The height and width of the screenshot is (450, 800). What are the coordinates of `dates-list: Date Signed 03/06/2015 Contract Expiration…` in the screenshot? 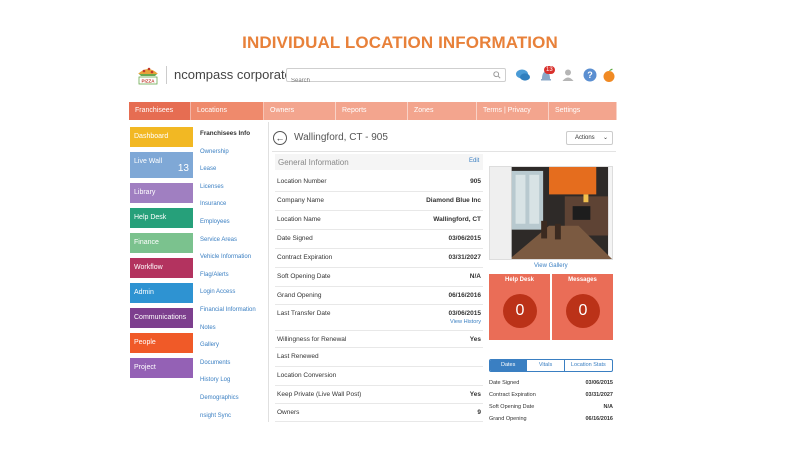 It's located at (551, 404).